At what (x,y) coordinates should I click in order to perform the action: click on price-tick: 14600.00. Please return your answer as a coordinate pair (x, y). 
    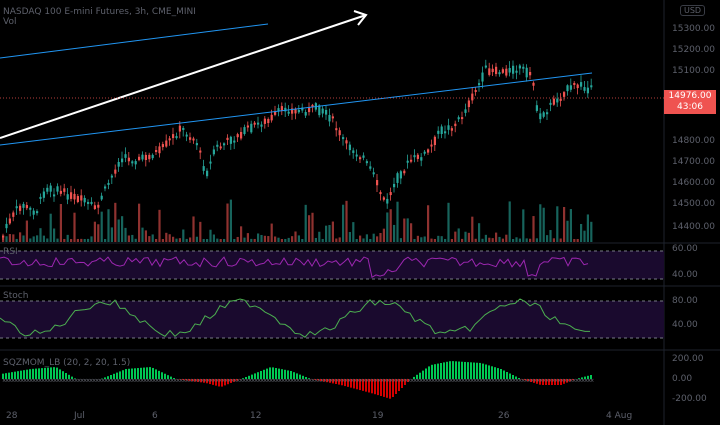
    Looking at the image, I should click on (693, 183).